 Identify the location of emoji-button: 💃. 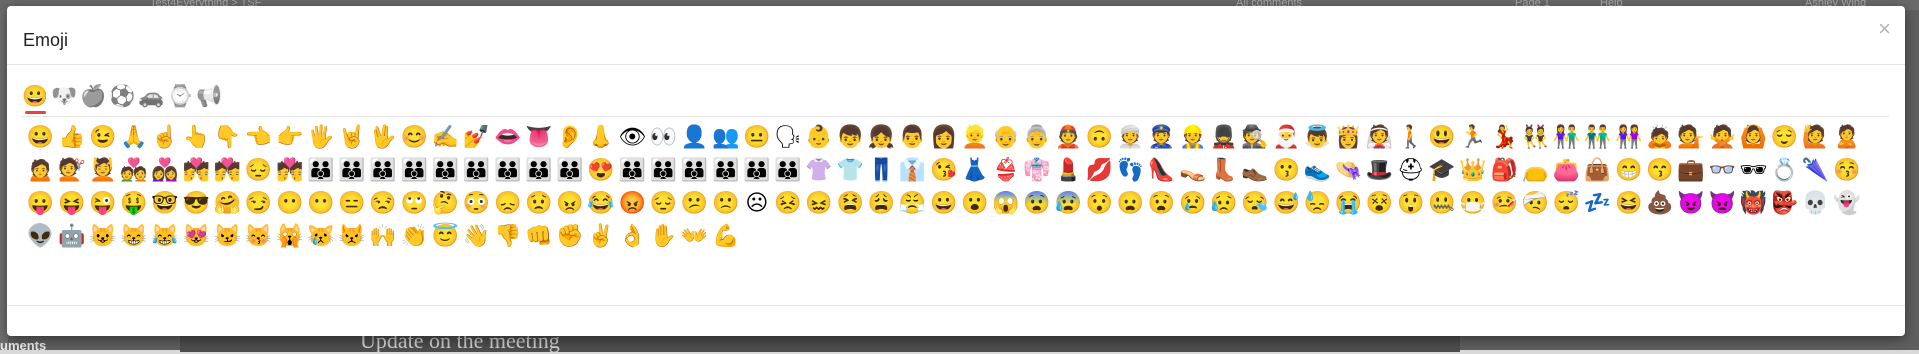
(1504, 136).